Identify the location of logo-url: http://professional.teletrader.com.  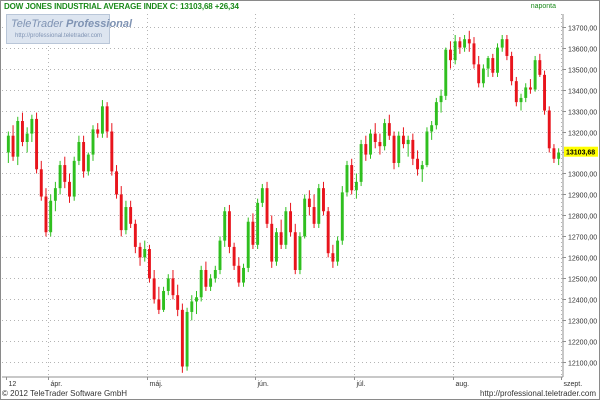
(59, 36).